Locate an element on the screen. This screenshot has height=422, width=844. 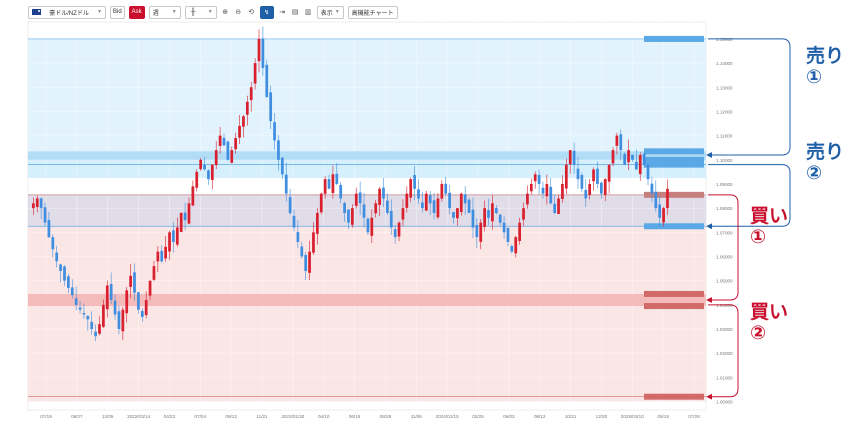
y-tick-label: 1.08000 is located at coordinates (724, 208).